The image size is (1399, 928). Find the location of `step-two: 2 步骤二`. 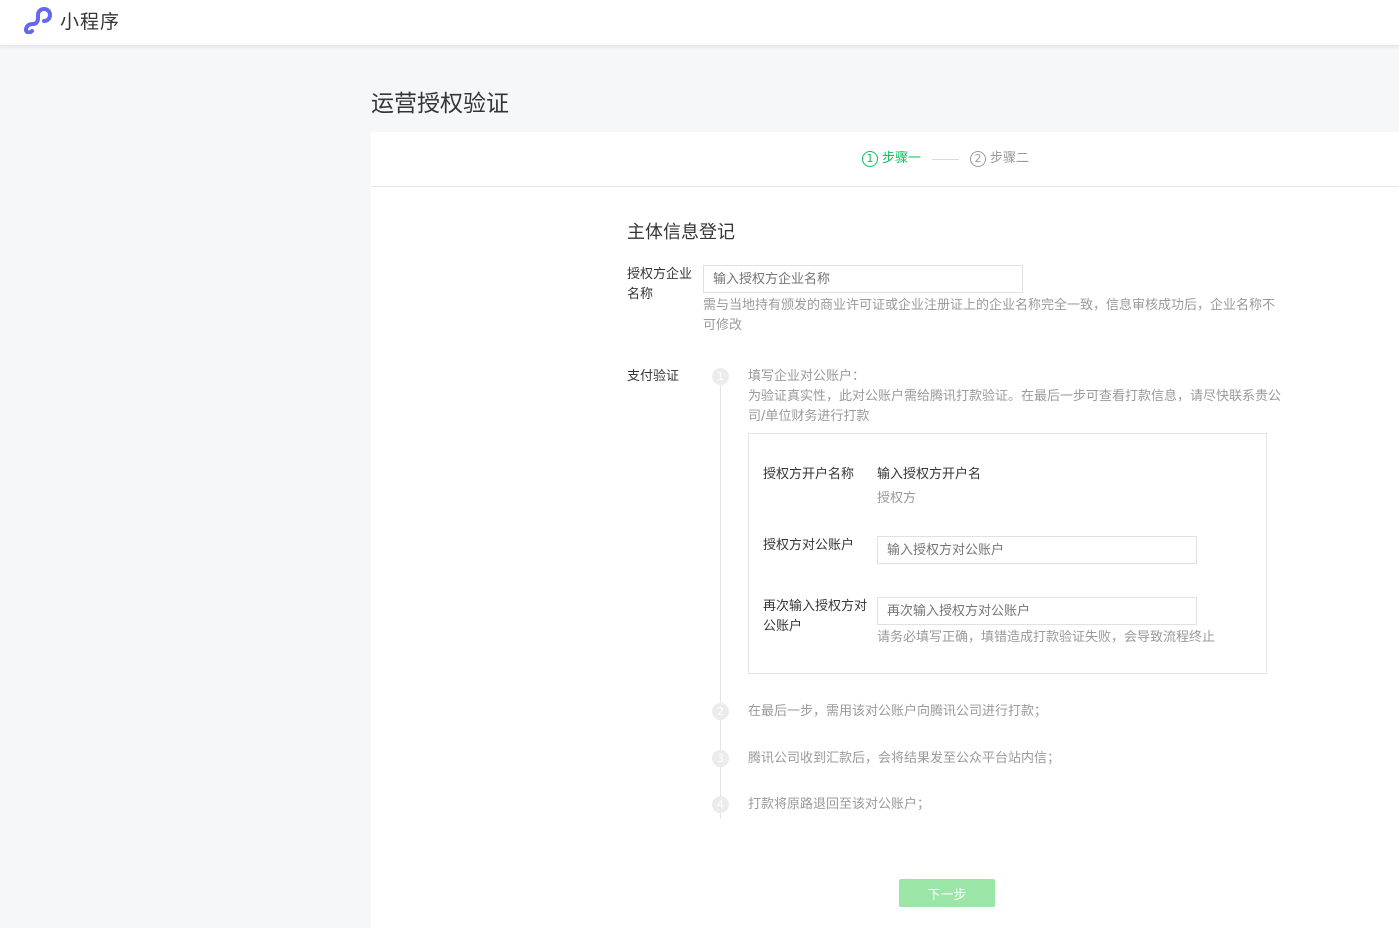

step-two: 2 步骤二 is located at coordinates (999, 159).